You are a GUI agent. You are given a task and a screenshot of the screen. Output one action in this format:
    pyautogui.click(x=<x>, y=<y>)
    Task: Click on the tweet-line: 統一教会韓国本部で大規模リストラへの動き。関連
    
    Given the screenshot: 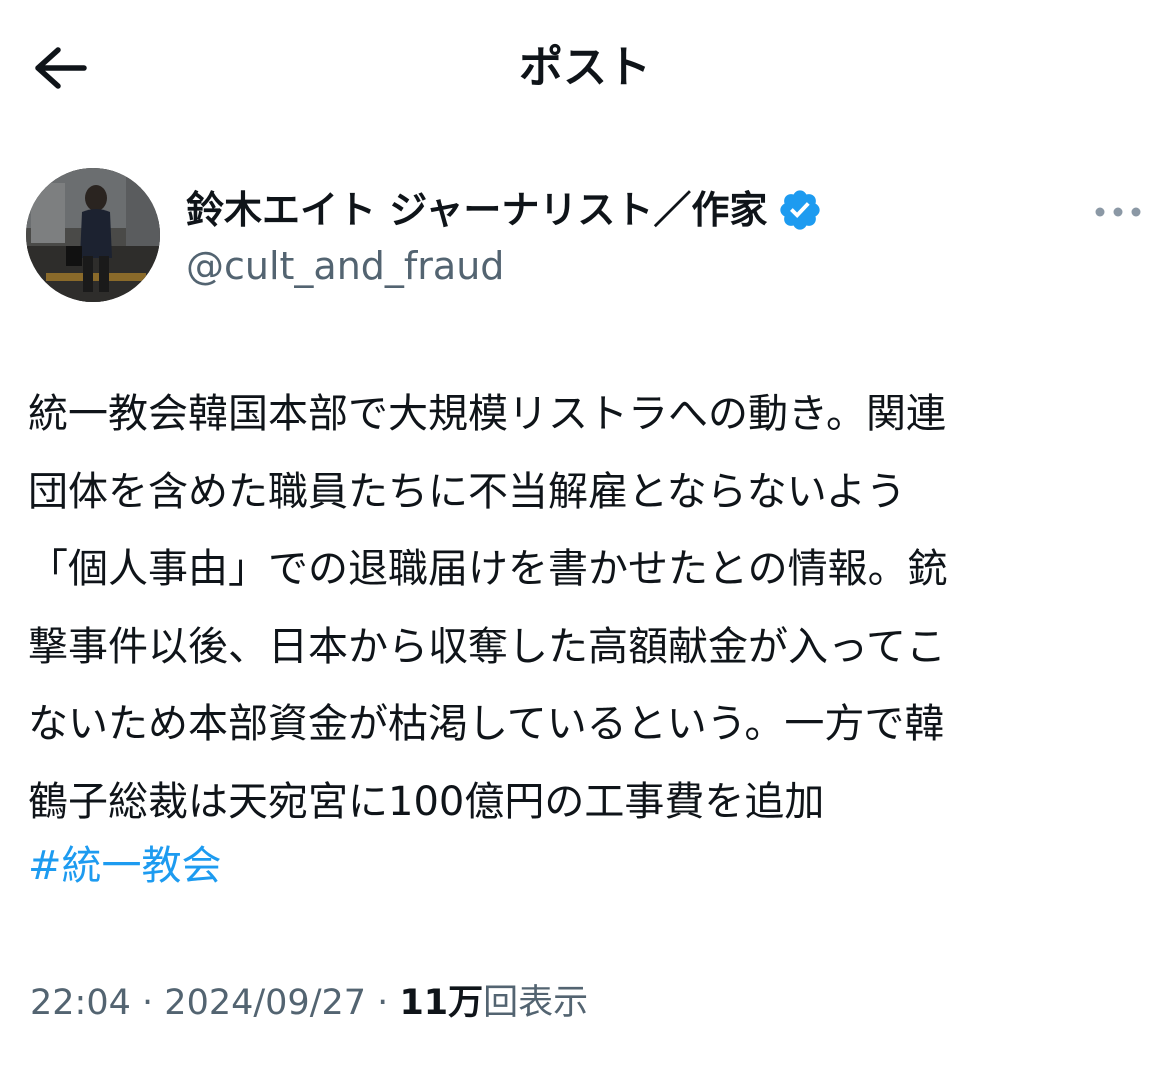 What is the action you would take?
    pyautogui.click(x=487, y=414)
    